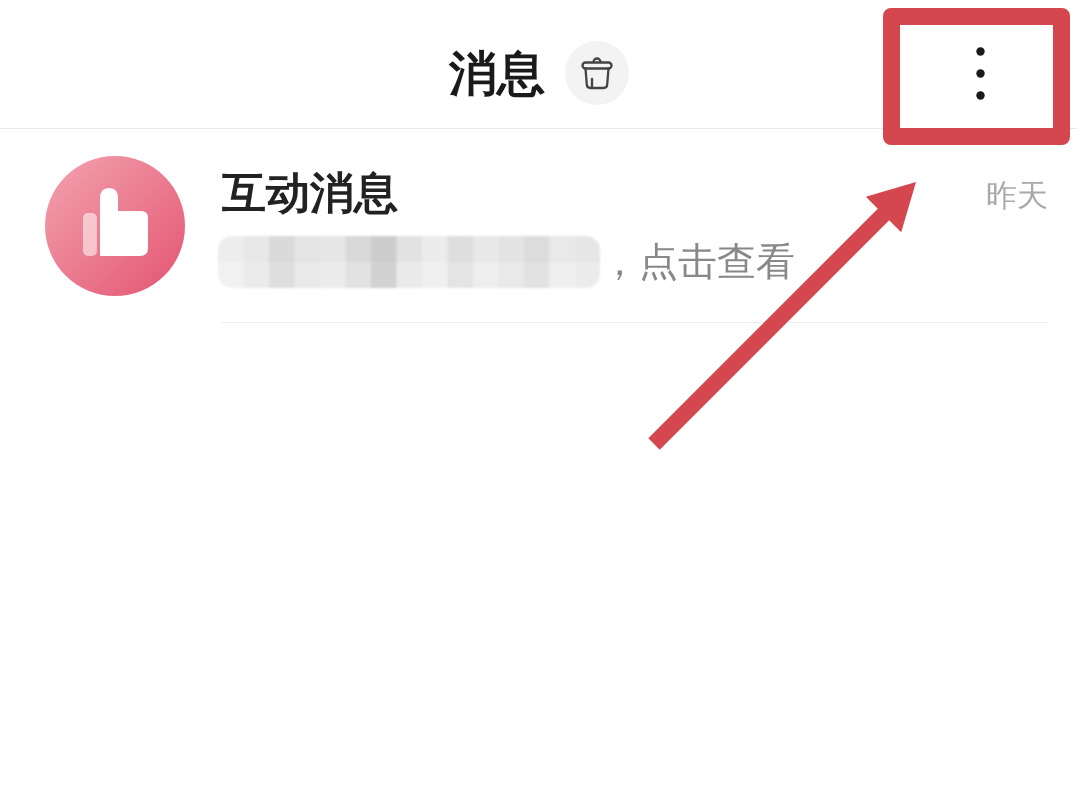 This screenshot has width=1077, height=807. Describe the element at coordinates (115, 226) in the screenshot. I see `thumbs-up-icon` at that location.